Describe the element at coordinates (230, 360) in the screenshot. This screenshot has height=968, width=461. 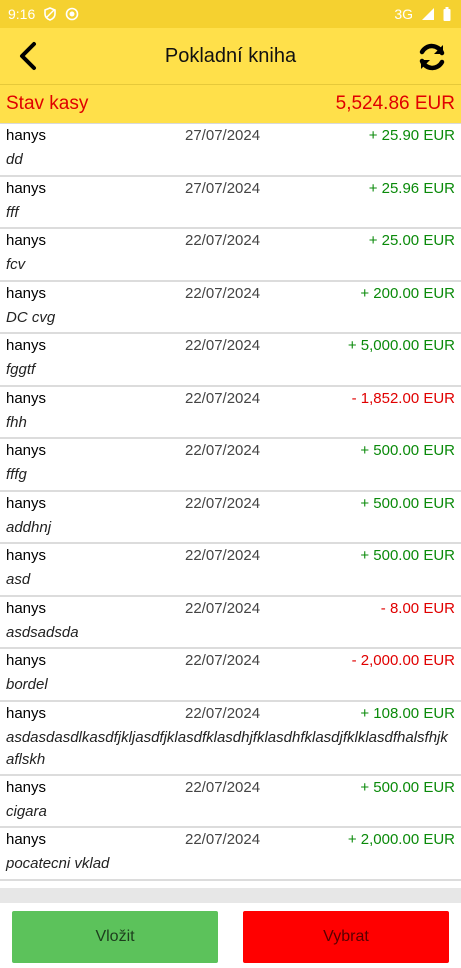
I see `transaction-row: hanys 22/07/2024 + 5,000.00 EUR fggtf` at that location.